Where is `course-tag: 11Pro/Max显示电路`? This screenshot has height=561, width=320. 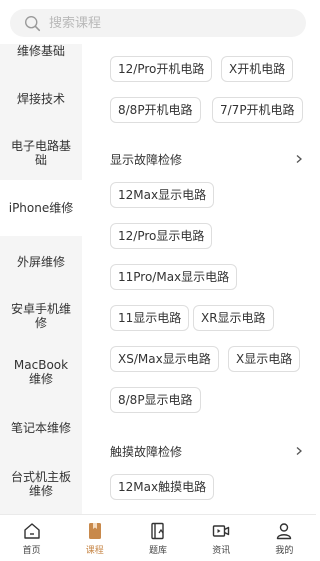
course-tag: 11Pro/Max显示电路 is located at coordinates (174, 277).